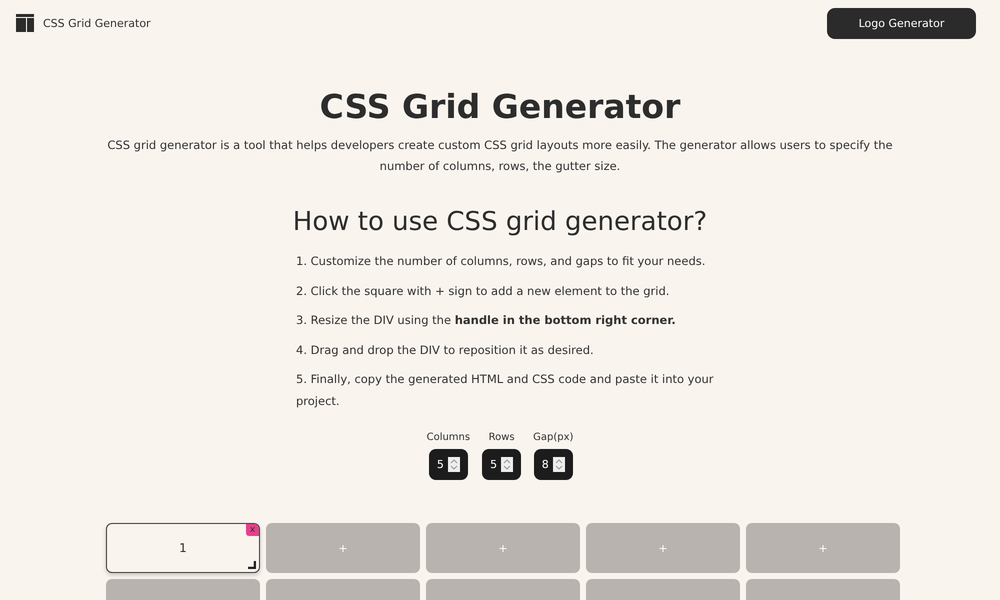  What do you see at coordinates (506, 291) in the screenshot?
I see `instruction-step: 2. Click the square with + sign to add a new element to the grid.` at bounding box center [506, 291].